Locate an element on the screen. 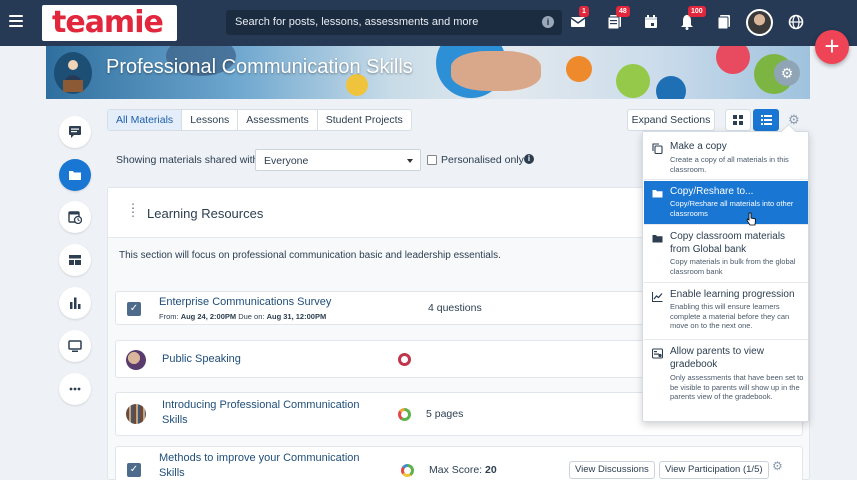 This screenshot has width=857, height=480. grid-view-button is located at coordinates (738, 120).